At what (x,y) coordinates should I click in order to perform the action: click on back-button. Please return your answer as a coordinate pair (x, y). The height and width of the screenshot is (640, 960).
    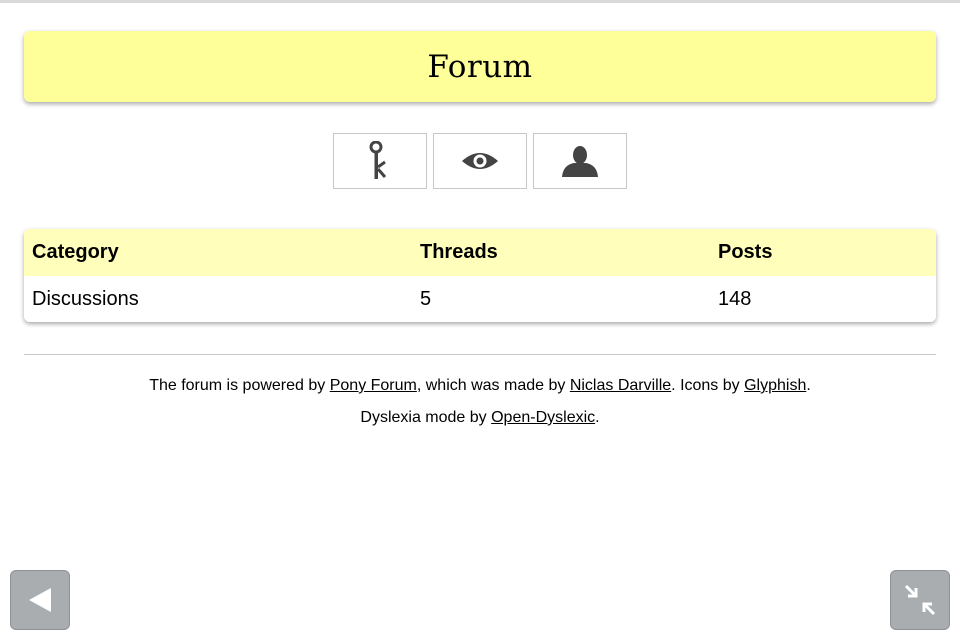
    Looking at the image, I should click on (40, 600).